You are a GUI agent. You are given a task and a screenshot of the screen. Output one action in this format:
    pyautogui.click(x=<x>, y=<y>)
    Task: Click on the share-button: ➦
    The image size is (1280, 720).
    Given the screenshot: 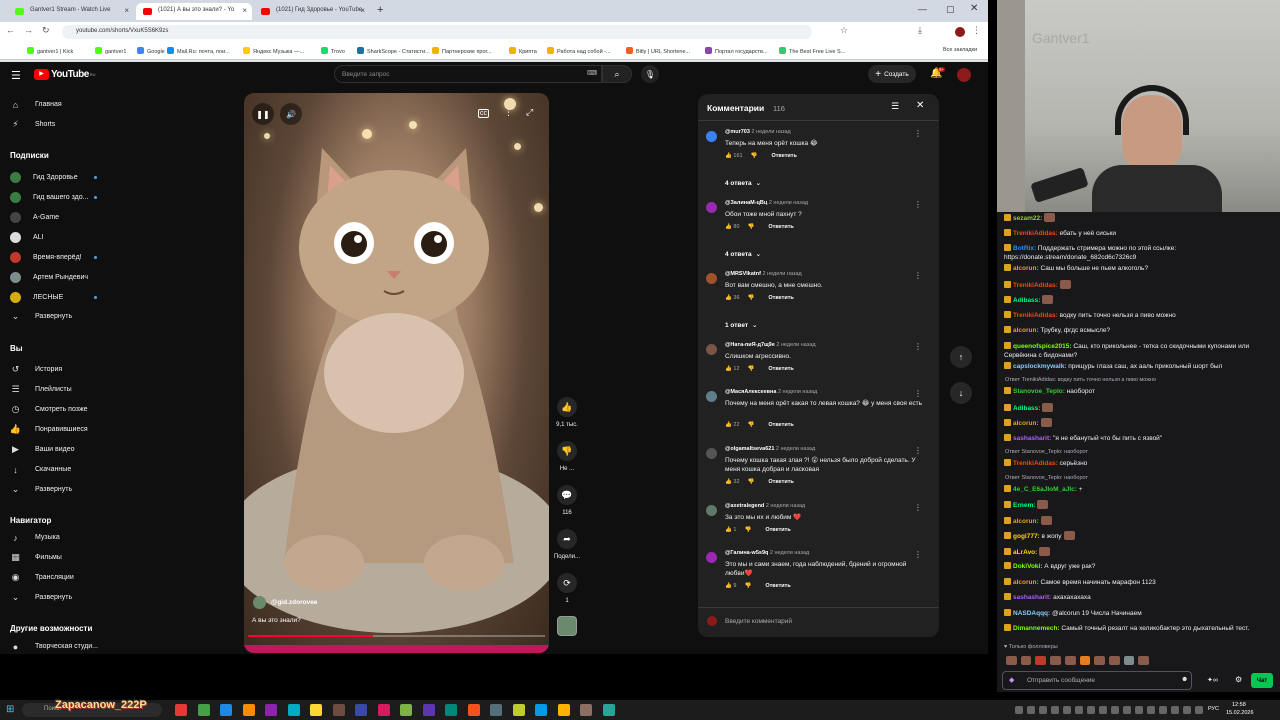 What is the action you would take?
    pyautogui.click(x=567, y=539)
    